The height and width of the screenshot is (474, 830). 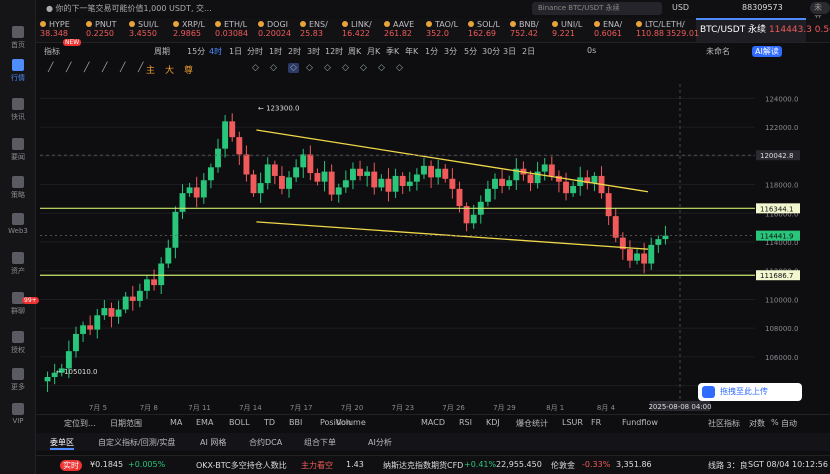 I want to click on x-tick-label: 7月 14, so click(x=250, y=408).